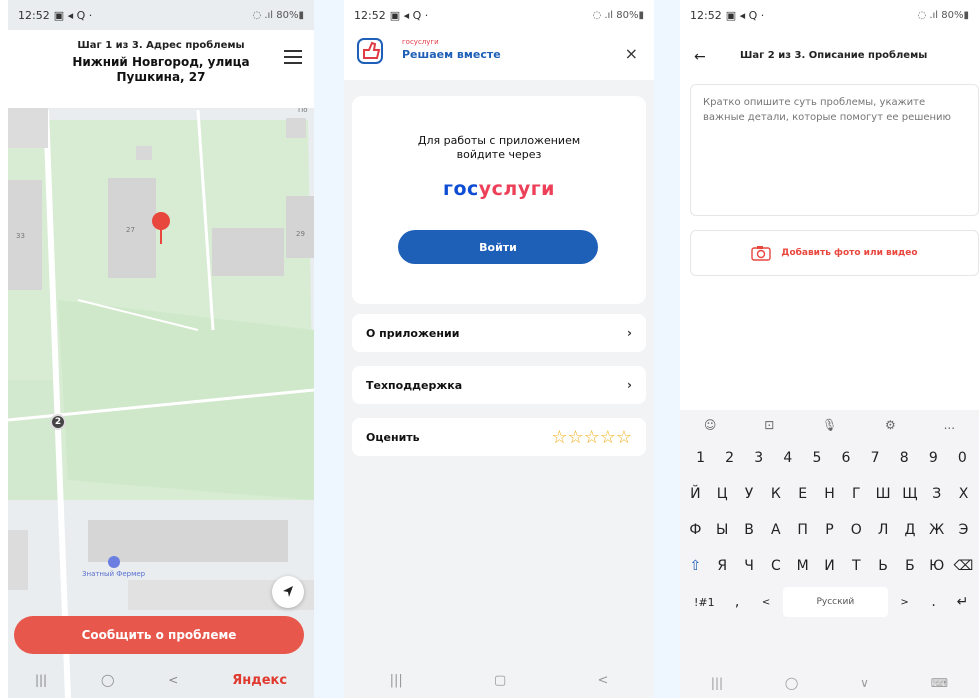  I want to click on star-rating-icon: ☆☆☆☆☆, so click(591, 437).